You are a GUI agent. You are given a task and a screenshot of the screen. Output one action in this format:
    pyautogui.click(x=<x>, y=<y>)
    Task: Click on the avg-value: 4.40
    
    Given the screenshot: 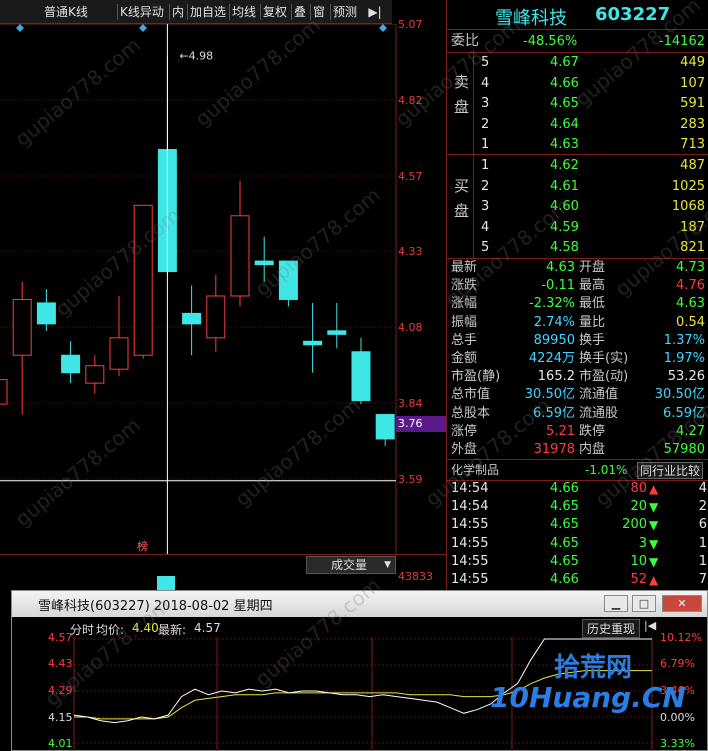 What is the action you would take?
    pyautogui.click(x=145, y=628)
    